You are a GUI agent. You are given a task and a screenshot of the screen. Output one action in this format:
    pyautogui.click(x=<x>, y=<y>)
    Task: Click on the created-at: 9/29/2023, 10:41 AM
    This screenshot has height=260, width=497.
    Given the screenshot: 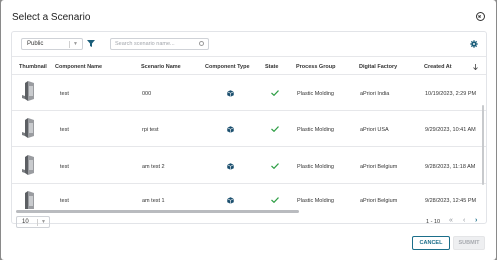 What is the action you would take?
    pyautogui.click(x=450, y=130)
    